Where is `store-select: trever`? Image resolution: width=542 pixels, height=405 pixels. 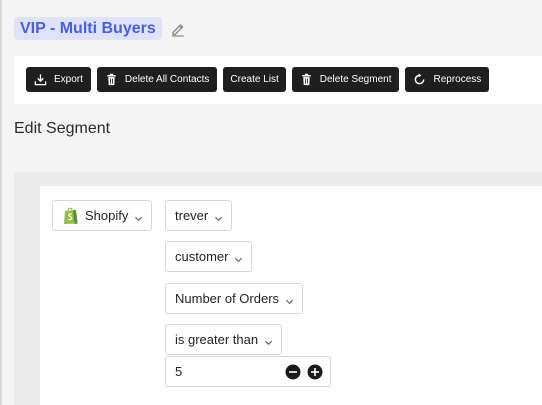
store-select: trever is located at coordinates (199, 215).